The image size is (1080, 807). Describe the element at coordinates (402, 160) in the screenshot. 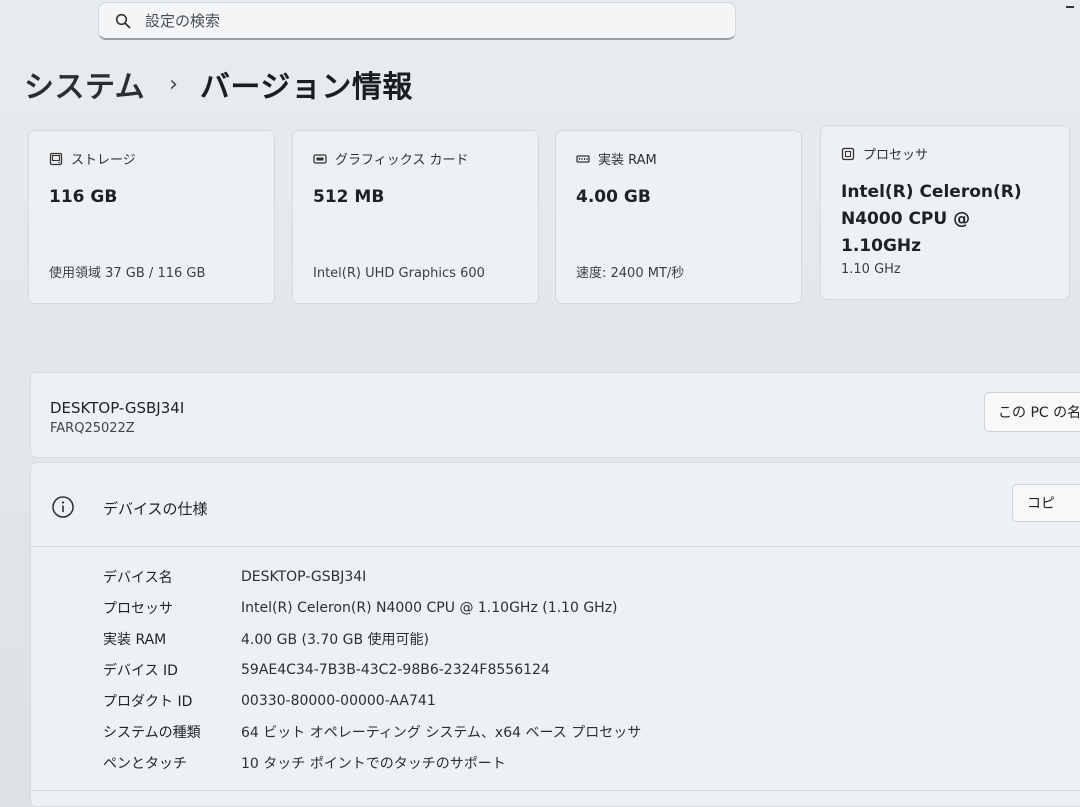

I see `graphics-card-label: グラフィックス カード` at that location.